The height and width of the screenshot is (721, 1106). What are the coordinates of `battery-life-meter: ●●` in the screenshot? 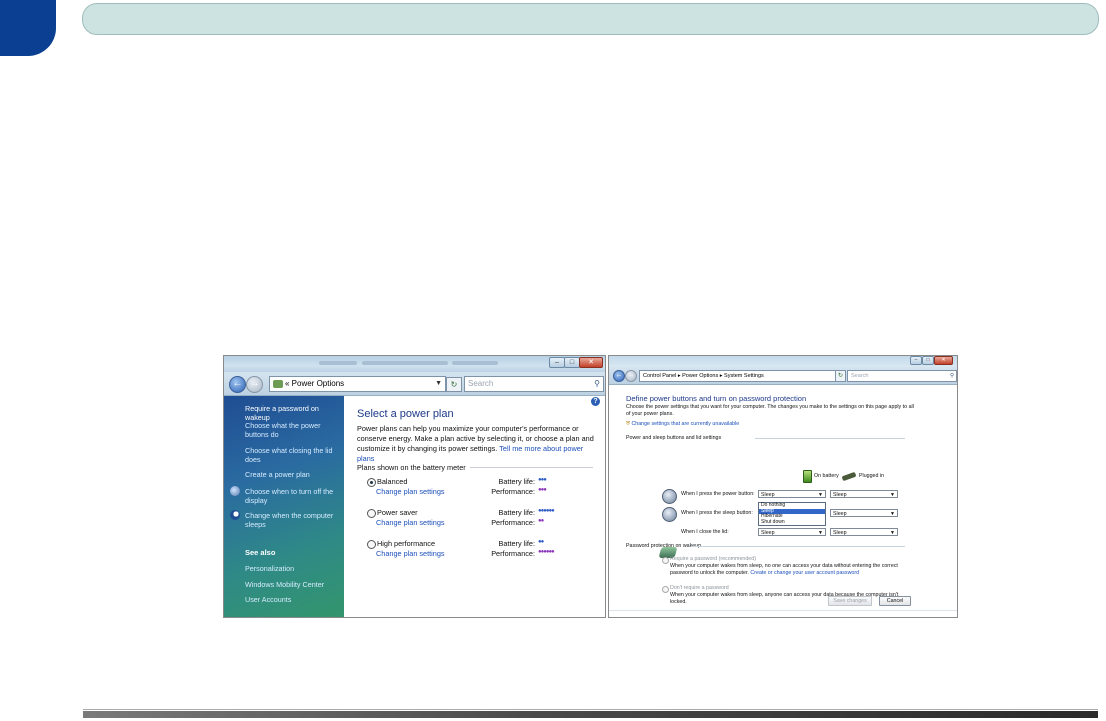 It's located at (541, 542).